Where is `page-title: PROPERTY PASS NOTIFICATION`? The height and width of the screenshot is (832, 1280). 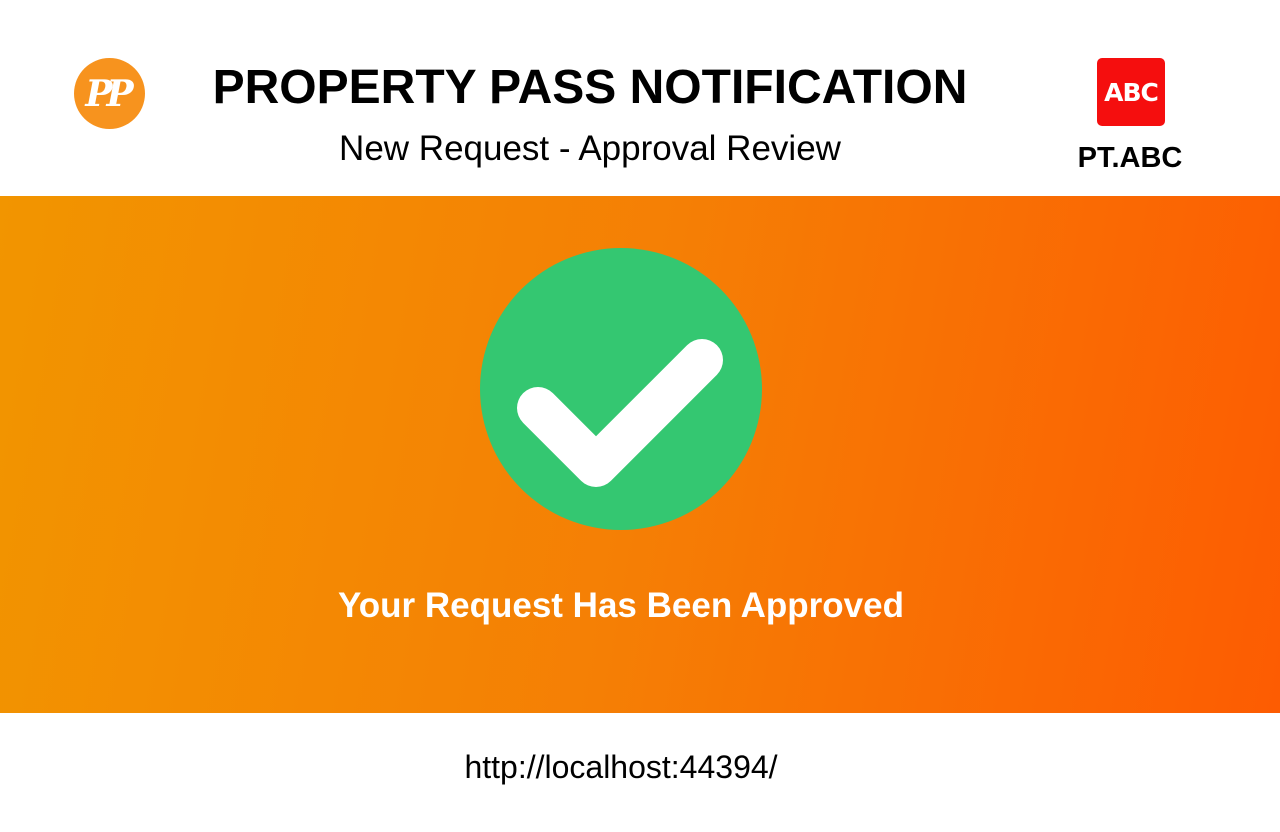
page-title: PROPERTY PASS NOTIFICATION is located at coordinates (590, 87).